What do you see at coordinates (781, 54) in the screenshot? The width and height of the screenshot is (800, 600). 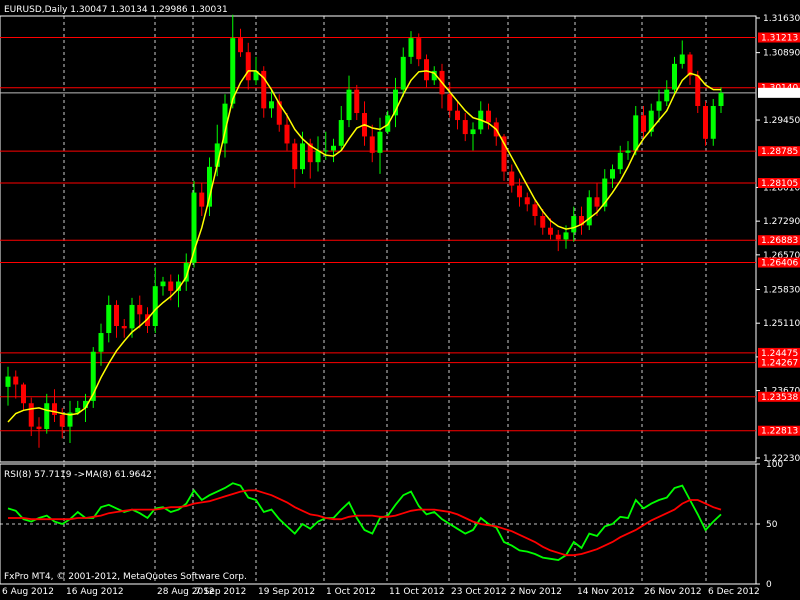 I see `price-tick-label: 1.30890` at bounding box center [781, 54].